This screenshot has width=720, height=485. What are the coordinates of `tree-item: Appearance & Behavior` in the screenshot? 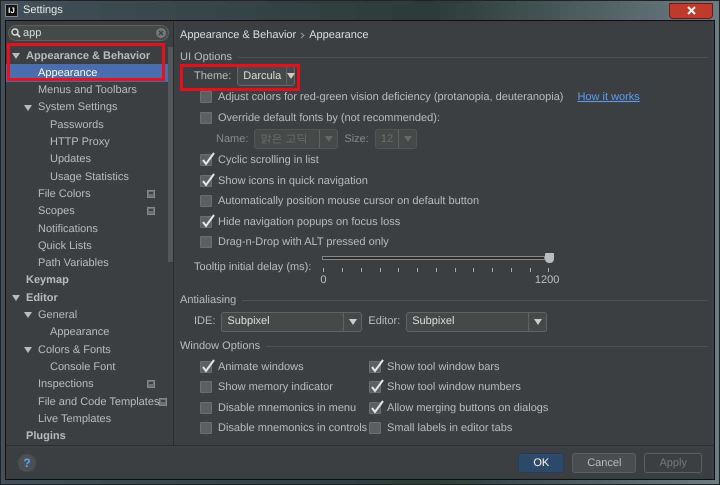 It's located at (87, 55).